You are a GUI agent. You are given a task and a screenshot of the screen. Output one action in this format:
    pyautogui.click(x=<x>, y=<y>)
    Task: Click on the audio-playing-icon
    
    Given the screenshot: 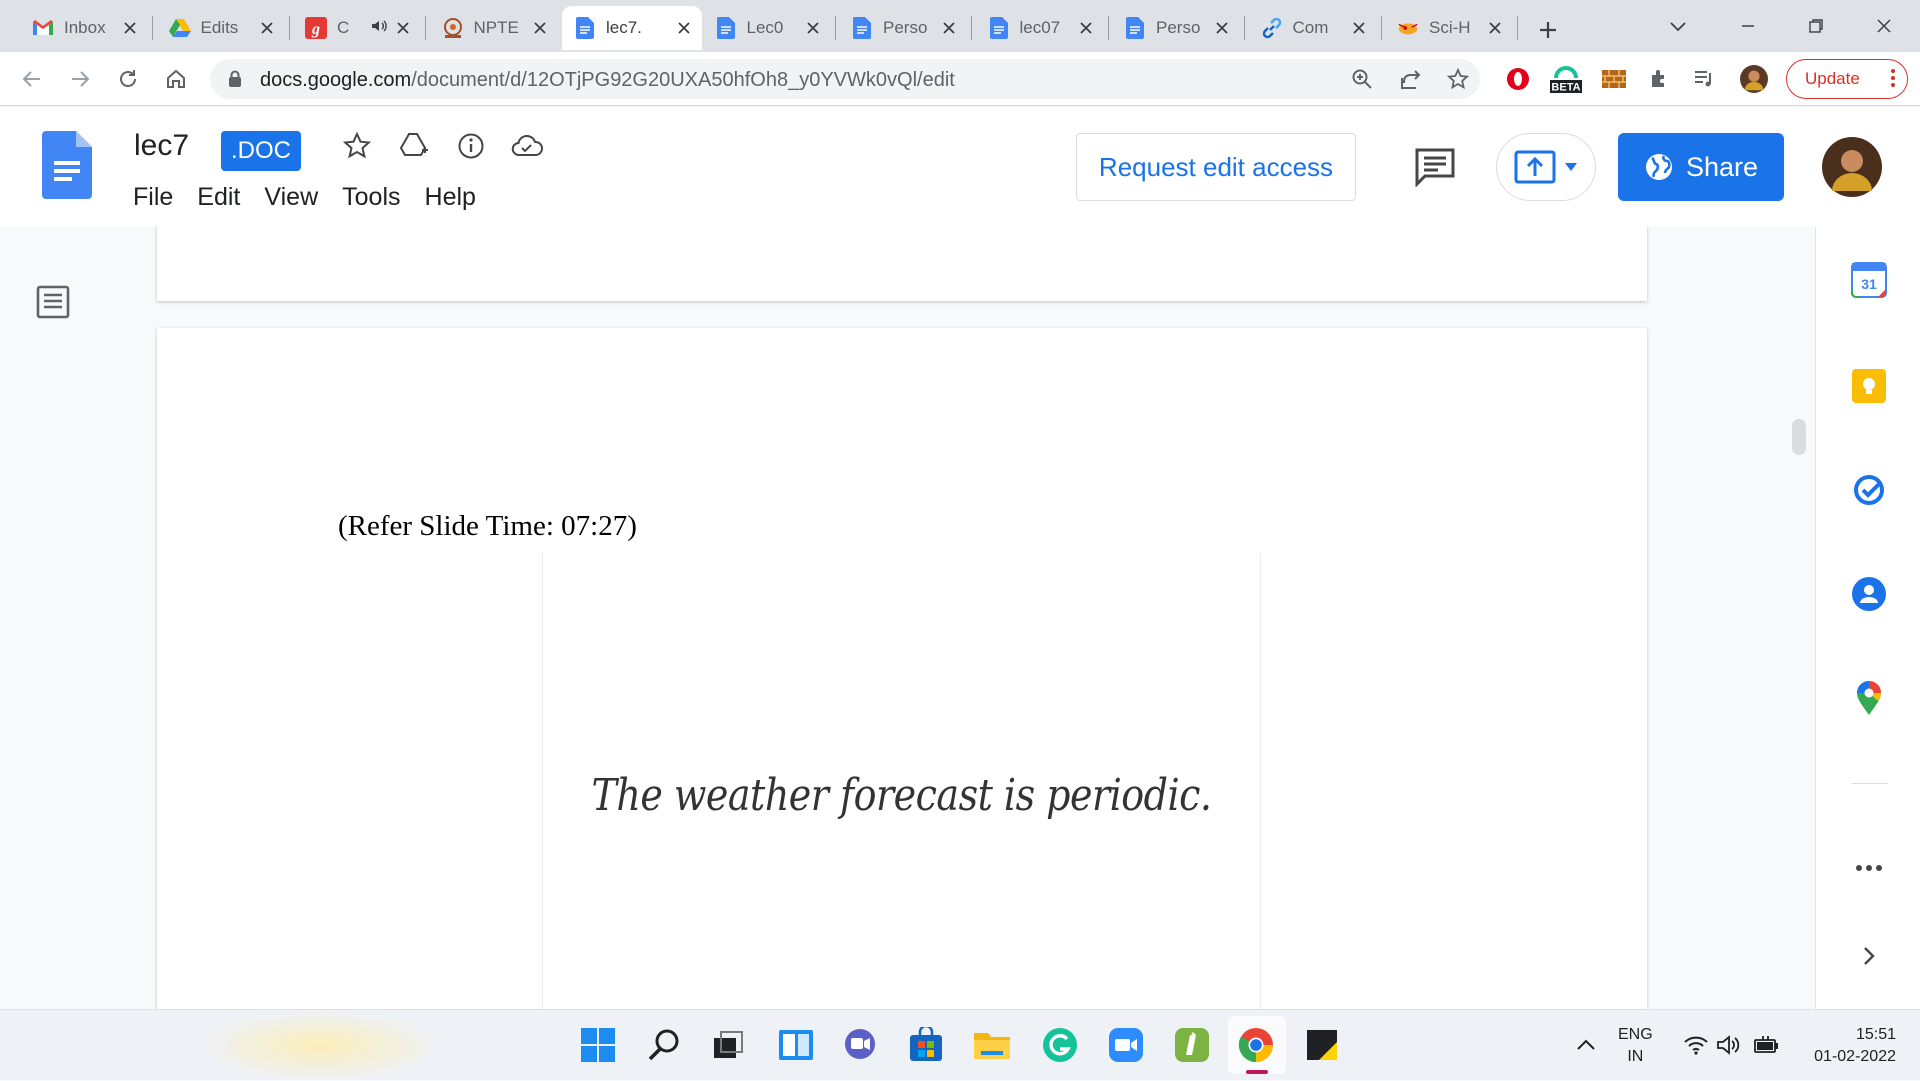 What is the action you would take?
    pyautogui.click(x=379, y=28)
    